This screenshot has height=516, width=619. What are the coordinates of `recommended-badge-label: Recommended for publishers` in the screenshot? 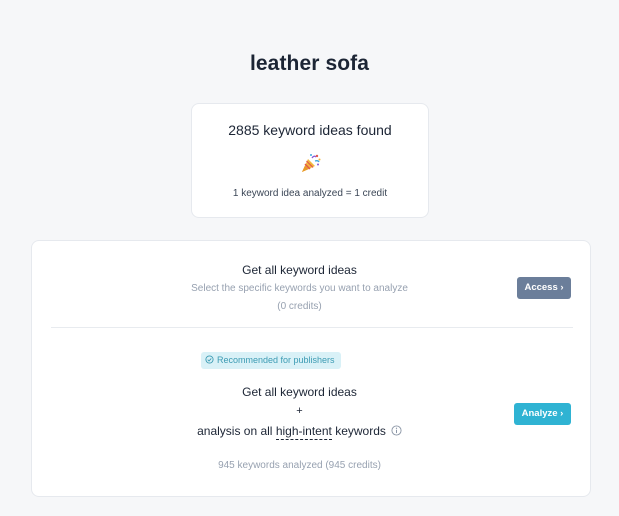 It's located at (276, 360).